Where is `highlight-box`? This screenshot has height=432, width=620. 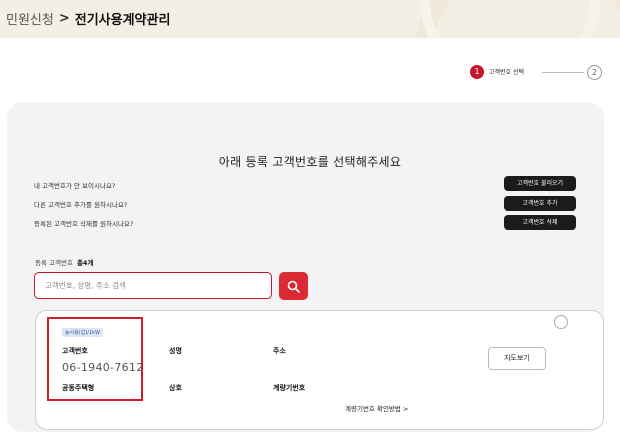
highlight-box is located at coordinates (95, 359).